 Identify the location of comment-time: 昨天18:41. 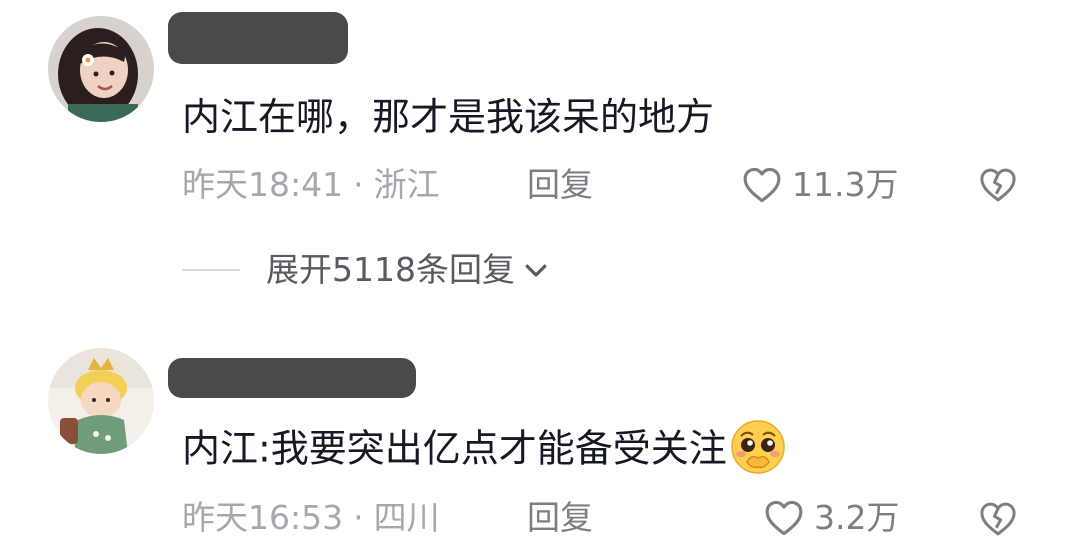
(263, 184).